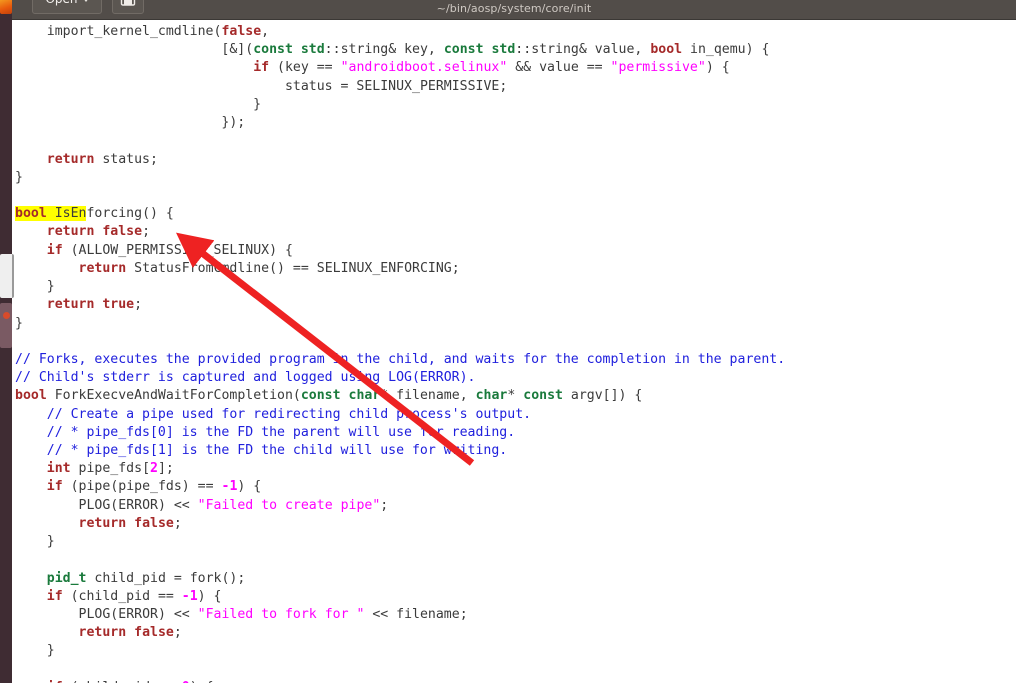 This screenshot has width=1016, height=683. What do you see at coordinates (67, 7) in the screenshot?
I see `open-button: Open` at bounding box center [67, 7].